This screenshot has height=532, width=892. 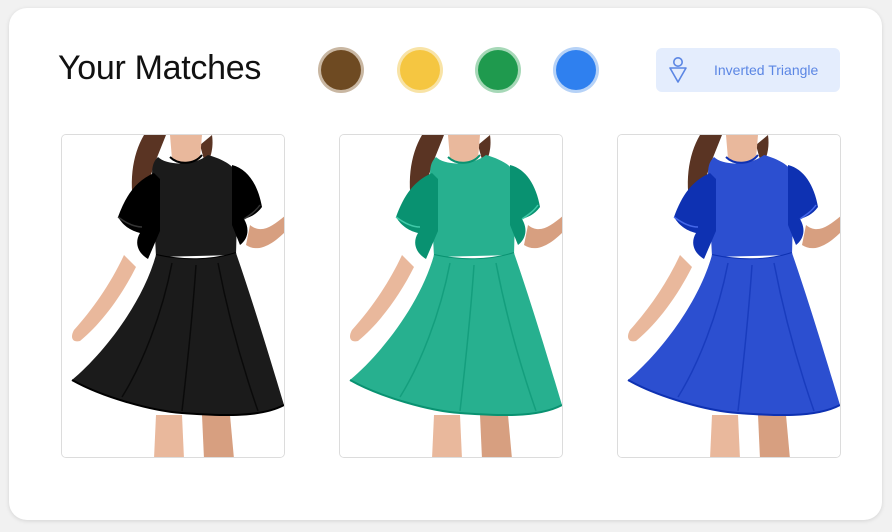 What do you see at coordinates (160, 68) in the screenshot?
I see `page-title: Your Matches` at bounding box center [160, 68].